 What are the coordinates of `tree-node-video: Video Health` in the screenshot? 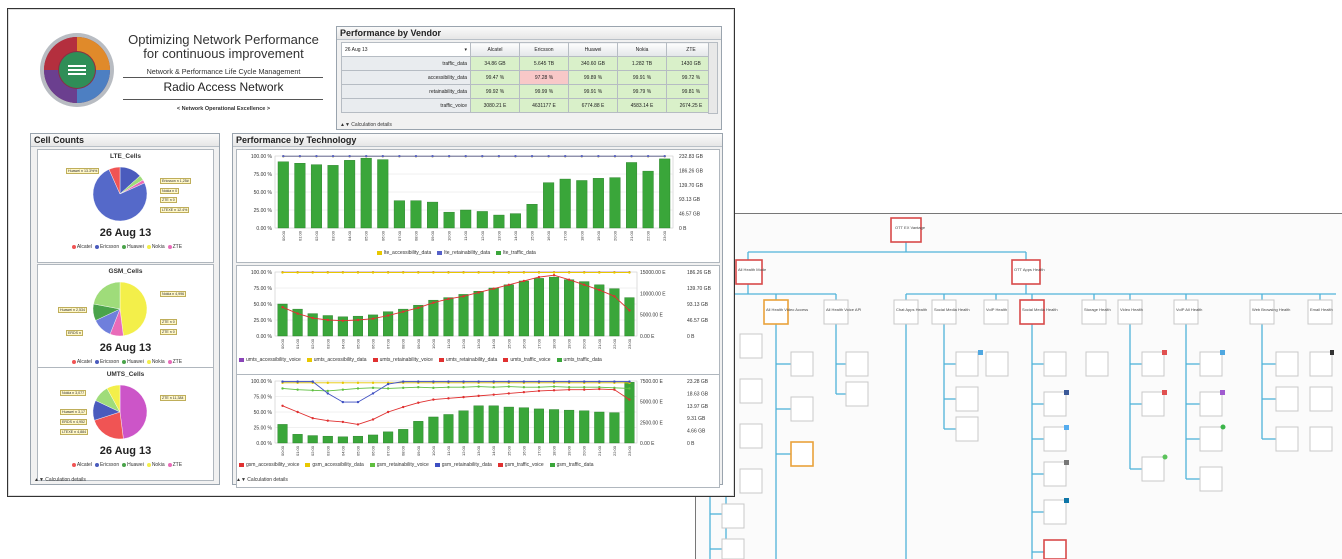 It's located at (1130, 312).